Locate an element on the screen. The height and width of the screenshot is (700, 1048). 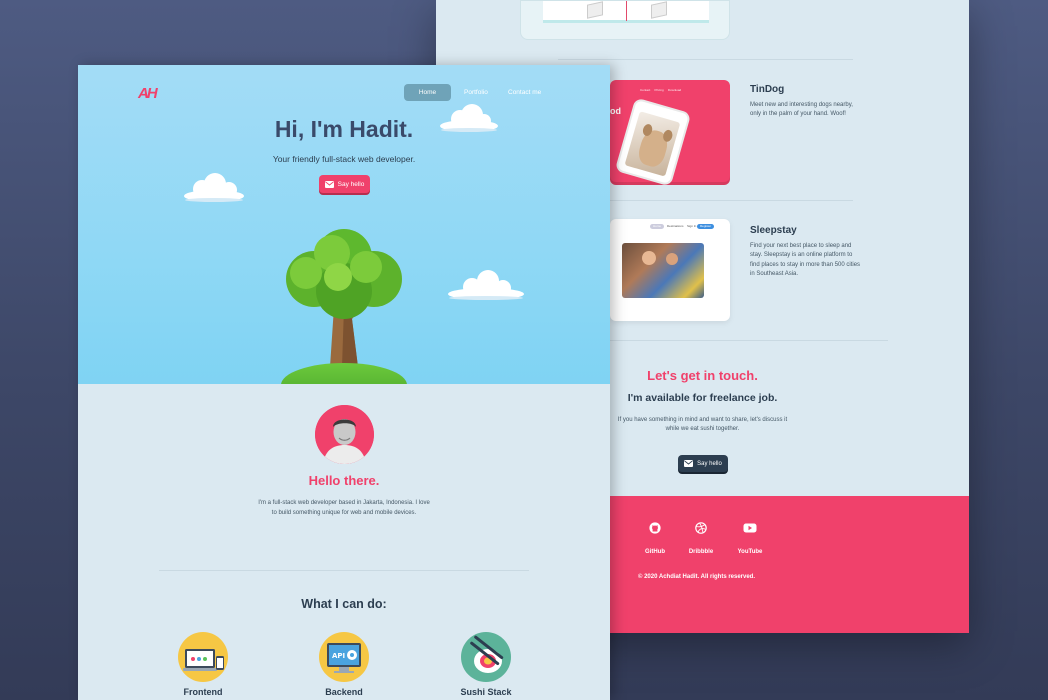
sleepstay-nav-home: Home is located at coordinates (657, 226).